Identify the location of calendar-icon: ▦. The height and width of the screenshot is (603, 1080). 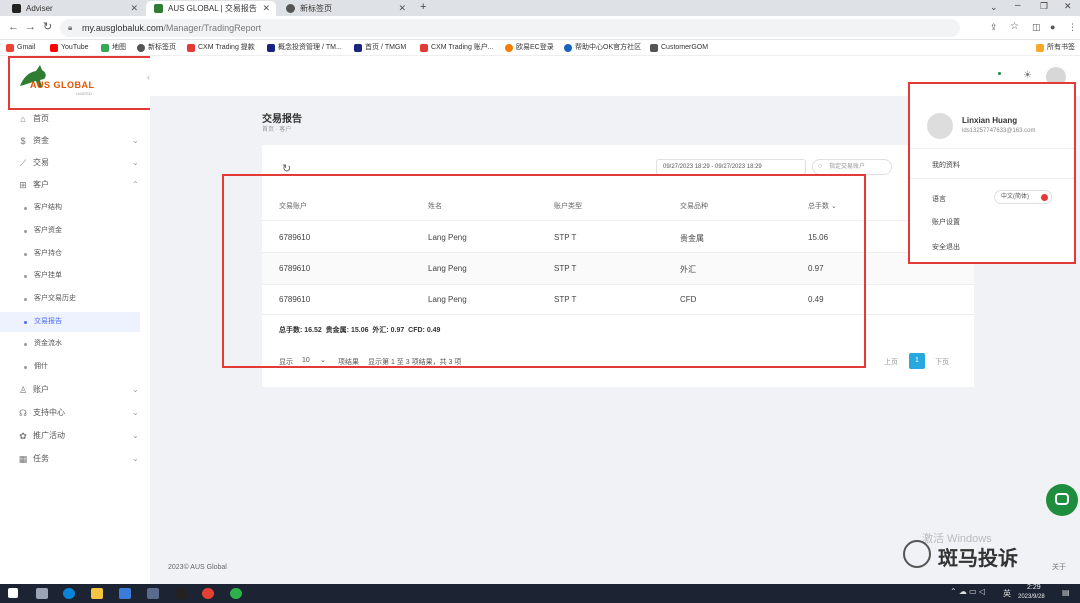
(23, 459).